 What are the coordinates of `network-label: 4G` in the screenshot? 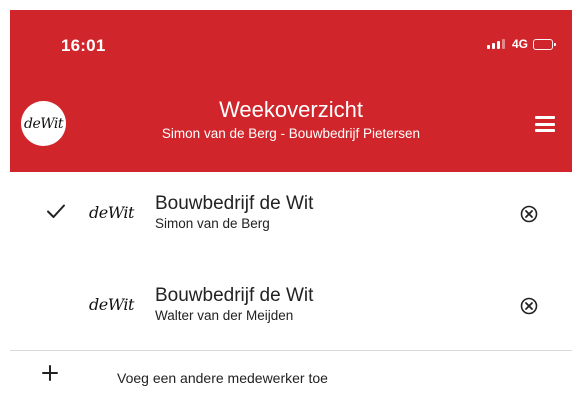 It's located at (519, 44).